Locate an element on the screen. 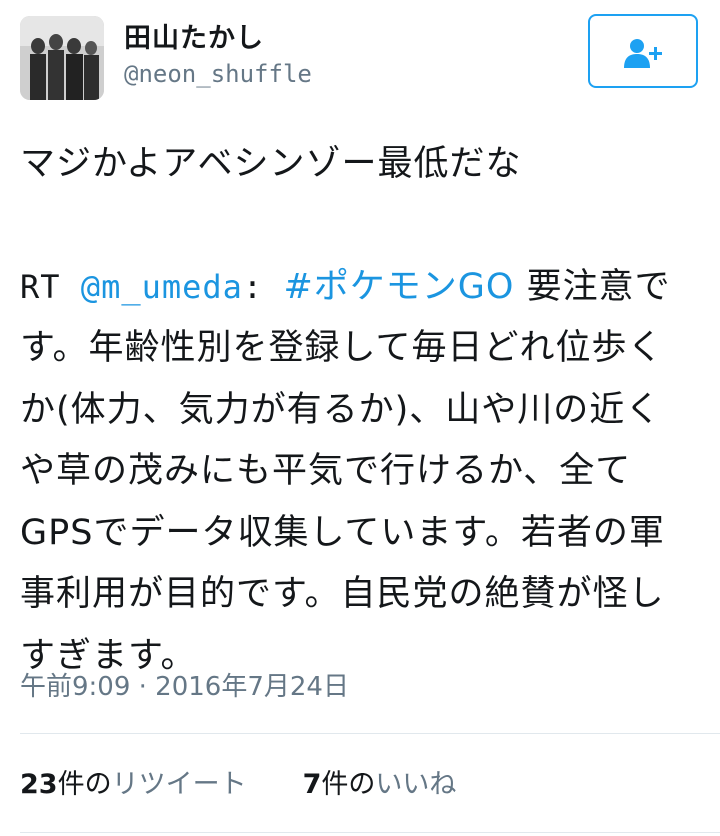 The height and width of the screenshot is (836, 720). likes-stat: 7件のいいね is located at coordinates (380, 784).